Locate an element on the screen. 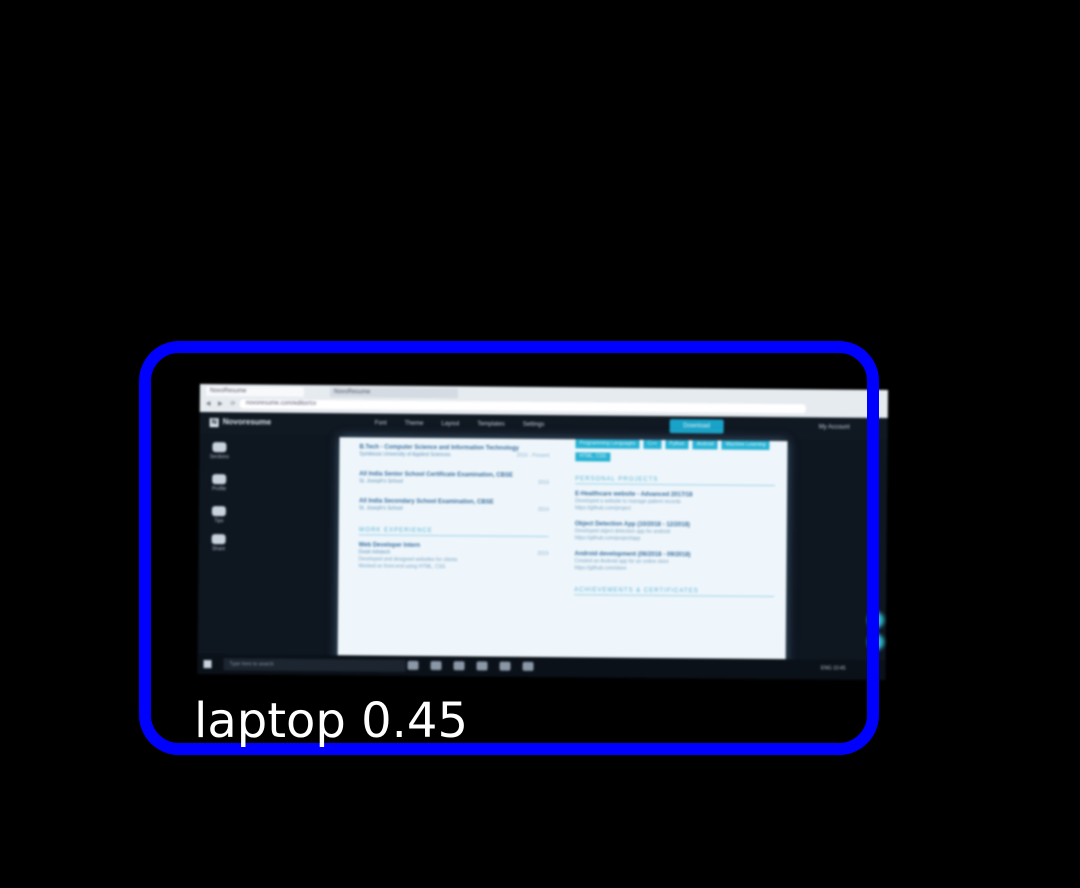  detection-label: laptop 0.45 is located at coordinates (331, 721).